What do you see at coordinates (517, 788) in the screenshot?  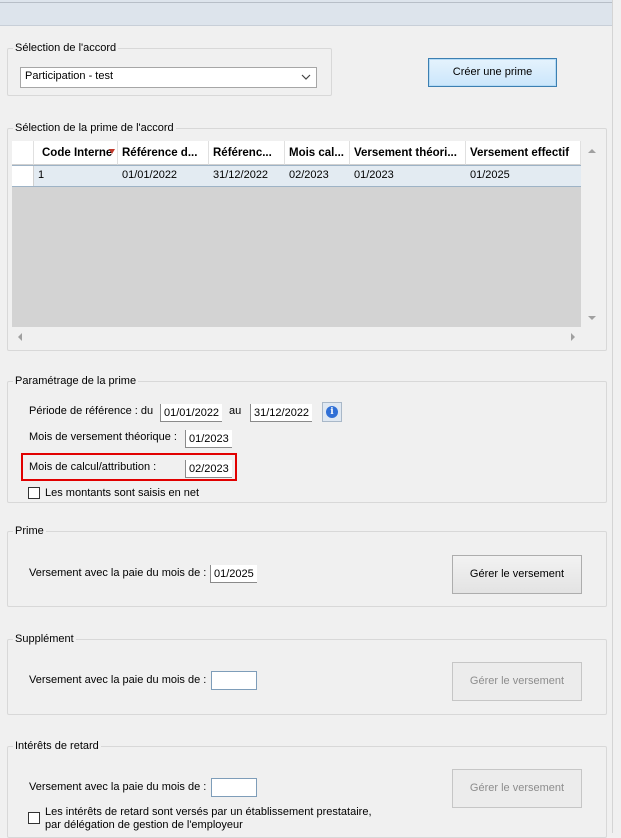 I see `interets-gerer-button: Gérer le versement` at bounding box center [517, 788].